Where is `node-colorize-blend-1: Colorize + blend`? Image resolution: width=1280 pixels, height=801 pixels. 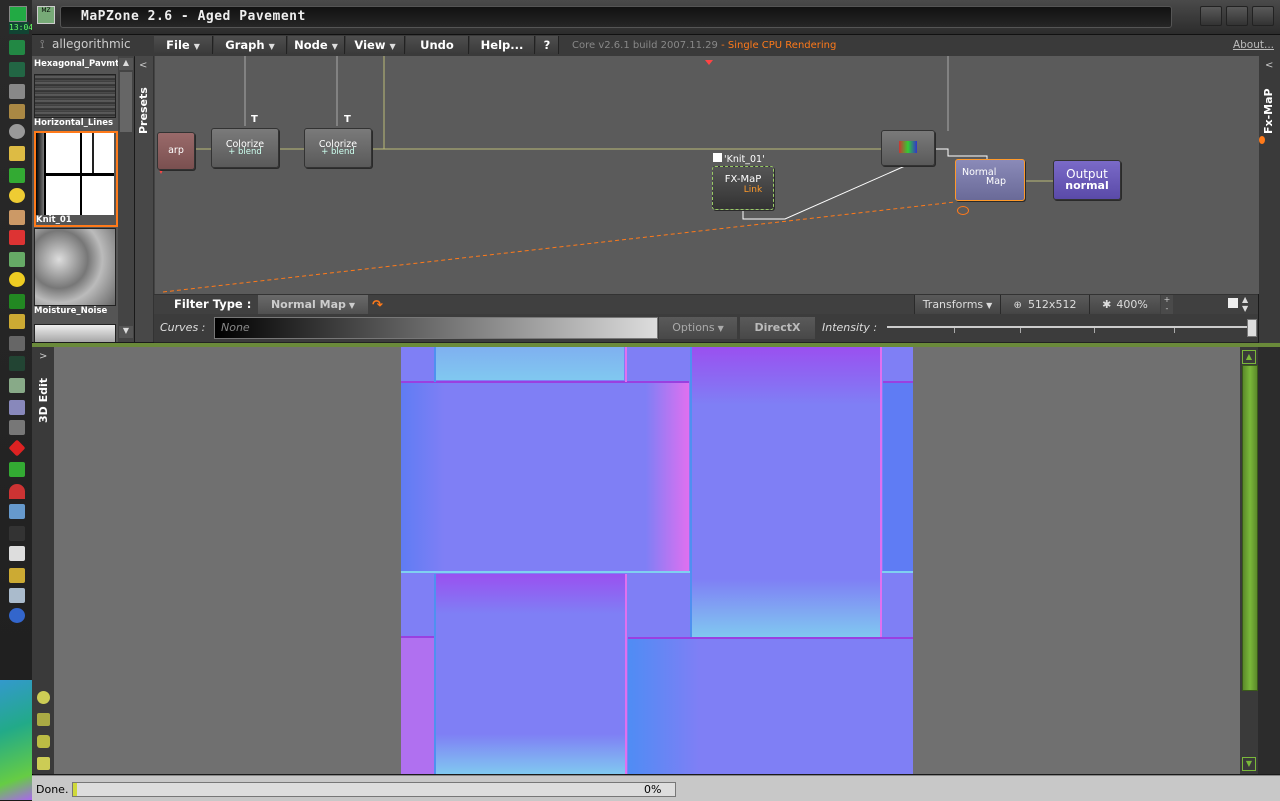 node-colorize-blend-1: Colorize + blend is located at coordinates (245, 148).